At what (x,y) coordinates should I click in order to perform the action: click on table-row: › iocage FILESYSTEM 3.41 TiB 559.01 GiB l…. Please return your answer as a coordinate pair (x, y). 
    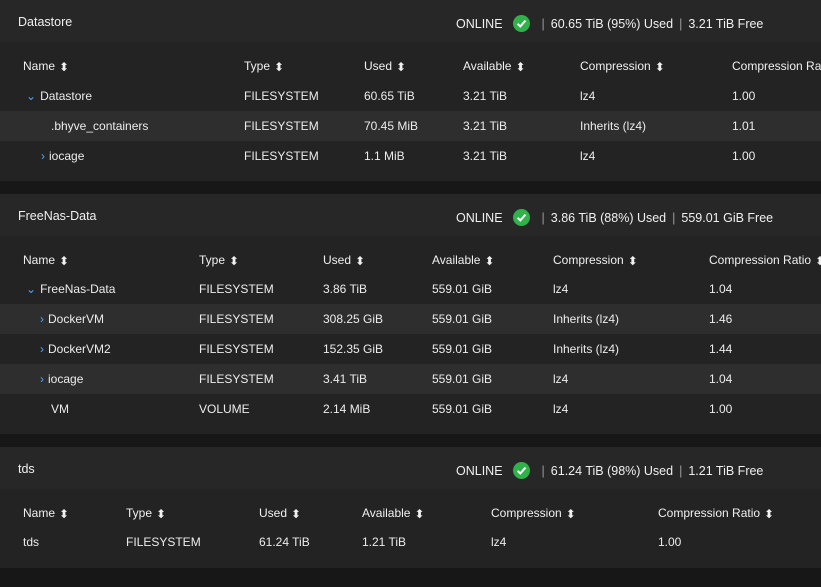
    Looking at the image, I should click on (410, 379).